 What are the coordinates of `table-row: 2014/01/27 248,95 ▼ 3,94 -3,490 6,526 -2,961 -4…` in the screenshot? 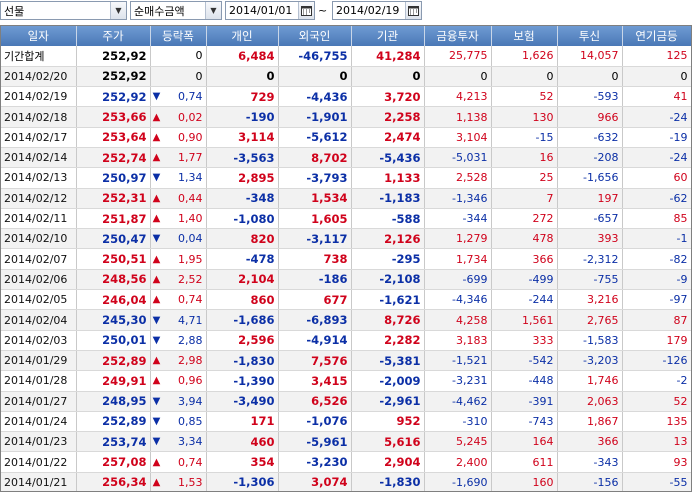 It's located at (346, 401).